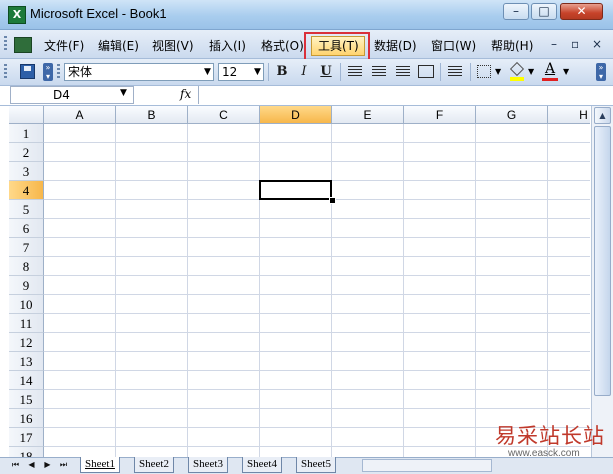 Image resolution: width=613 pixels, height=474 pixels. What do you see at coordinates (569, 115) in the screenshot?
I see `column-header-h: H` at bounding box center [569, 115].